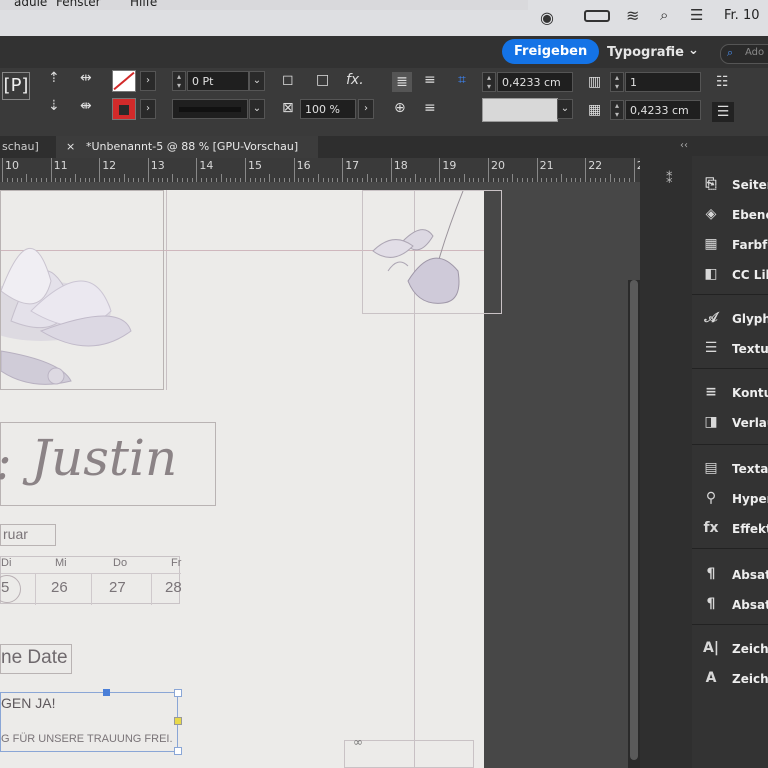 The image size is (768, 768). Describe the element at coordinates (328, 109) in the screenshot. I see `scale-field: 100 %` at that location.